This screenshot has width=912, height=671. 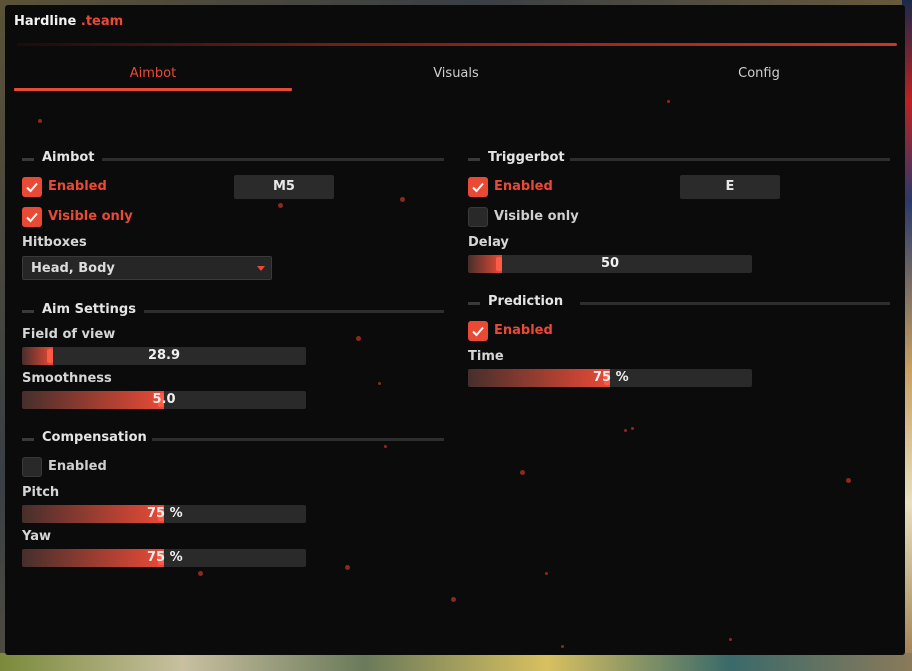 I want to click on section-aimbot: Aimbot, so click(x=233, y=159).